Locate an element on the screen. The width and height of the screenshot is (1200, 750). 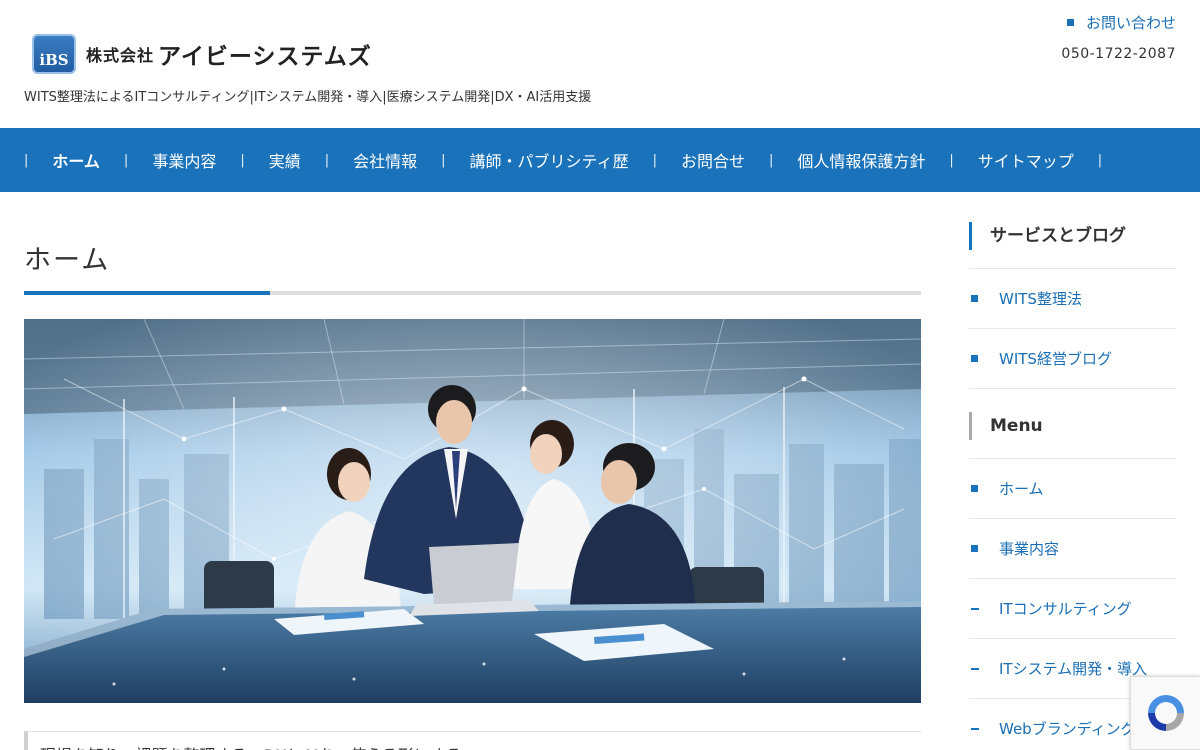
recaptcha-icon is located at coordinates (1165, 713).